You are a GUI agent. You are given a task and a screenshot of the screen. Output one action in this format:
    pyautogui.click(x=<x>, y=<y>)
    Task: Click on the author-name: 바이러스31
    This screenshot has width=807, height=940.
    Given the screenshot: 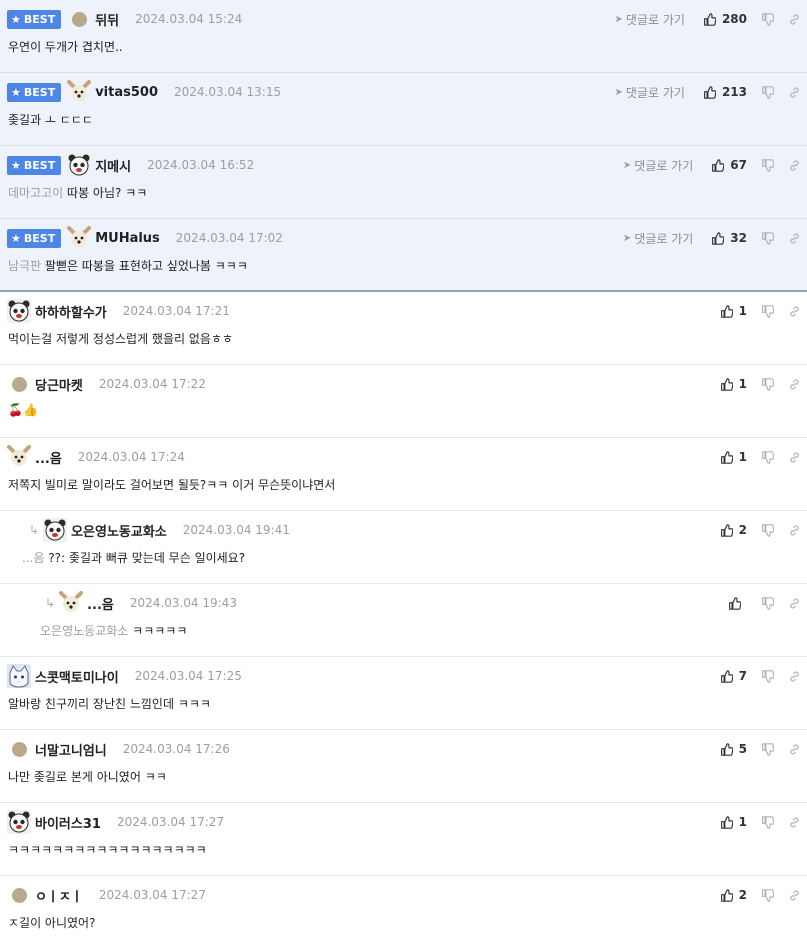 What is the action you would take?
    pyautogui.click(x=68, y=822)
    